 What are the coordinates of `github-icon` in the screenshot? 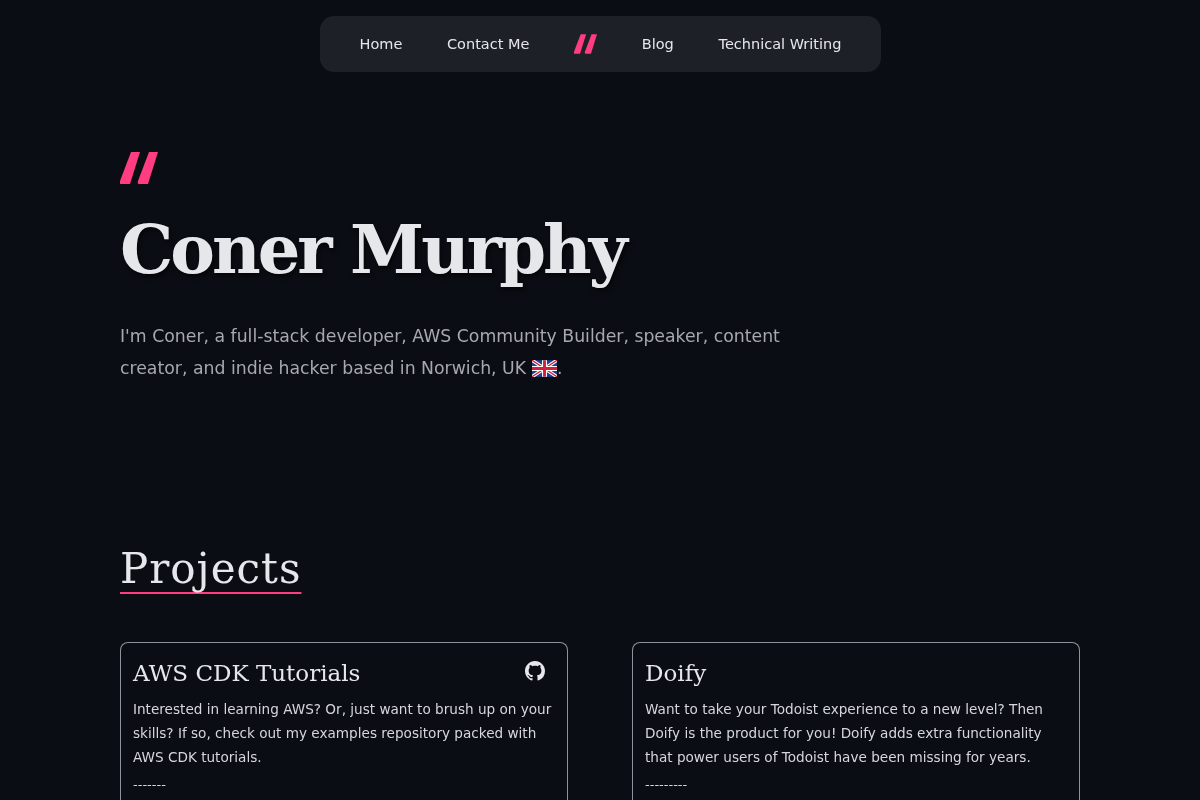 It's located at (535, 671).